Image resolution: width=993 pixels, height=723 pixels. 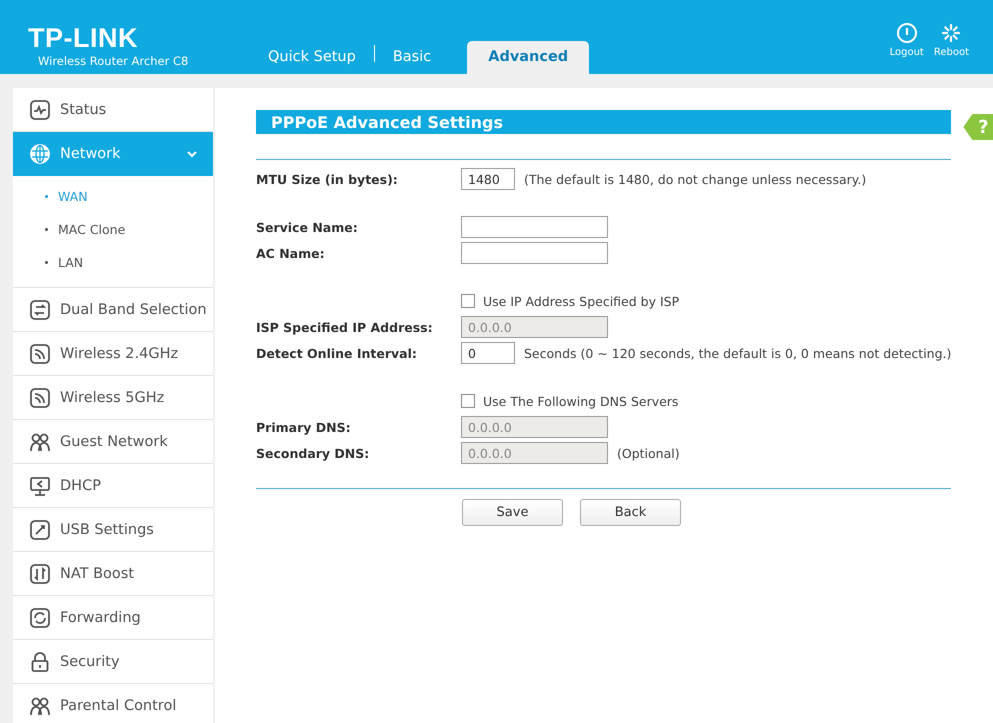 What do you see at coordinates (313, 453) in the screenshot?
I see `field-label: Secondary DNS:` at bounding box center [313, 453].